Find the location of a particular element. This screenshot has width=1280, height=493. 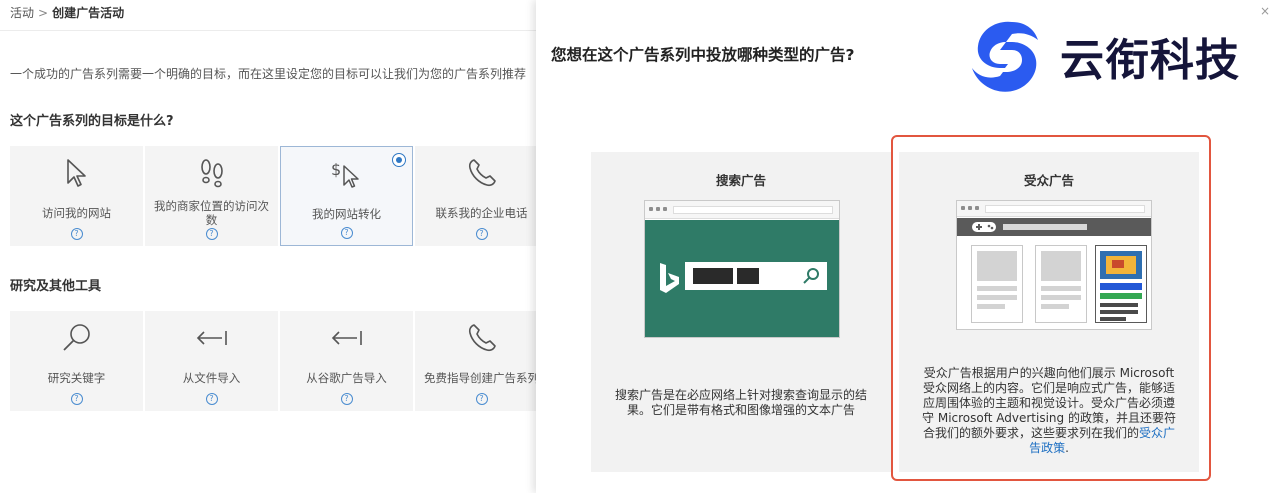

goal-business-phone: 联系我的企业电话 ? is located at coordinates (475, 196).